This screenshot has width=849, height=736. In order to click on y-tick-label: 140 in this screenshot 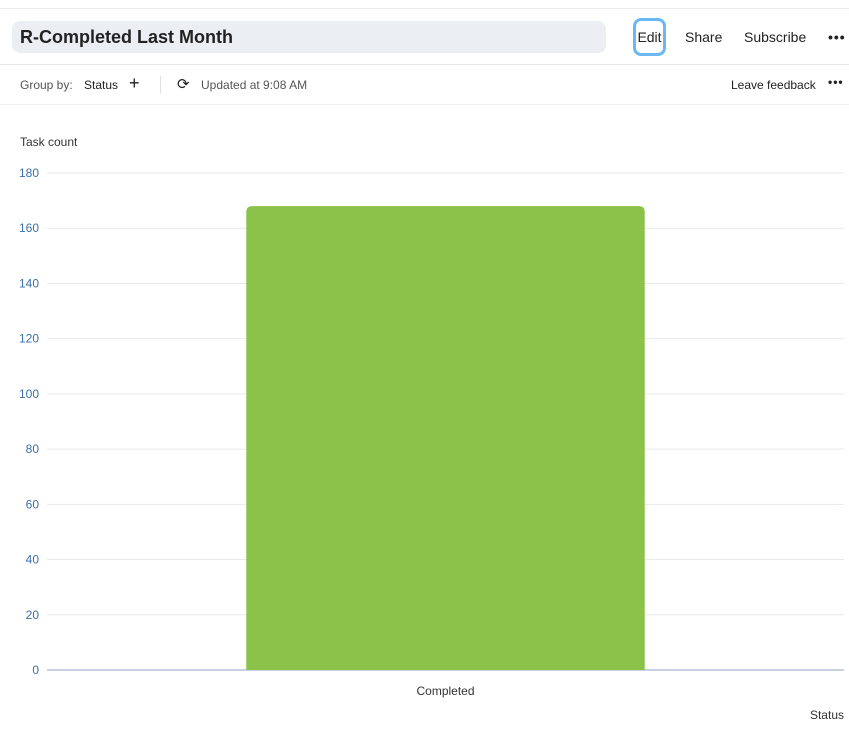, I will do `click(29, 283)`.